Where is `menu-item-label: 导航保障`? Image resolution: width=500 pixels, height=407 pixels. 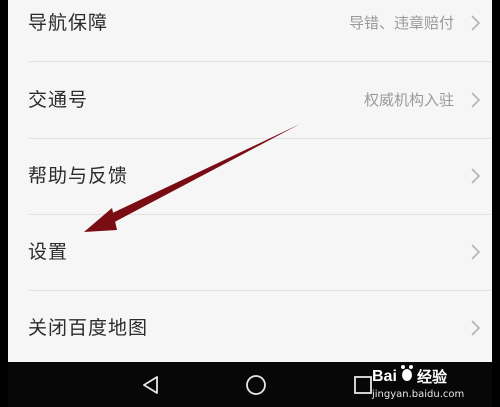
menu-item-label: 导航保障 is located at coordinates (68, 23).